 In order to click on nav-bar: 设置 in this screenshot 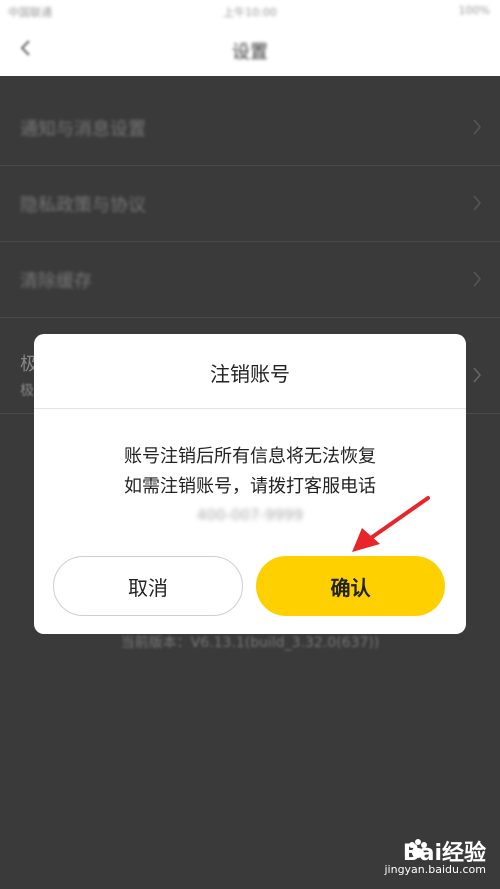, I will do `click(250, 50)`.